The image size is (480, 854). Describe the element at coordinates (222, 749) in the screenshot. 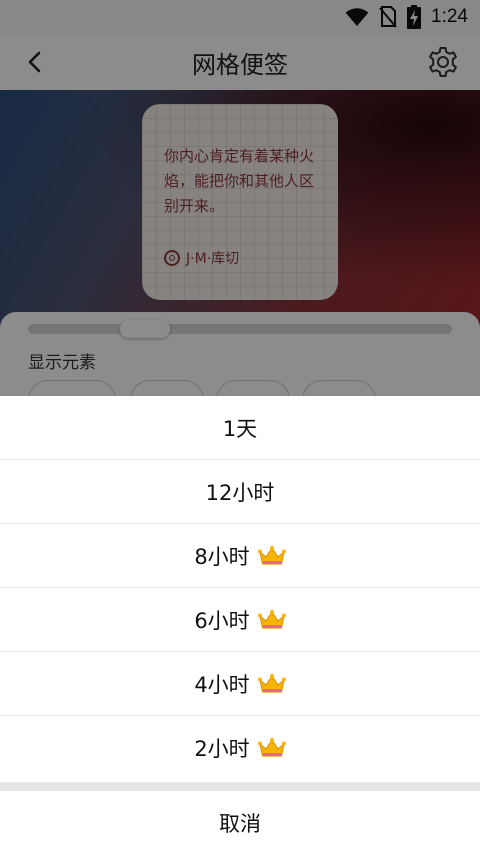

I see `option-label: 2小时` at that location.